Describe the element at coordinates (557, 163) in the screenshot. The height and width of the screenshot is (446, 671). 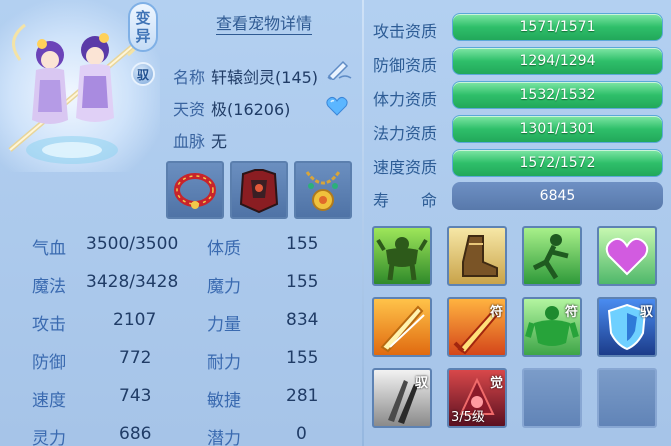
I see `aptitude-speed-bar: 1572/1572` at that location.